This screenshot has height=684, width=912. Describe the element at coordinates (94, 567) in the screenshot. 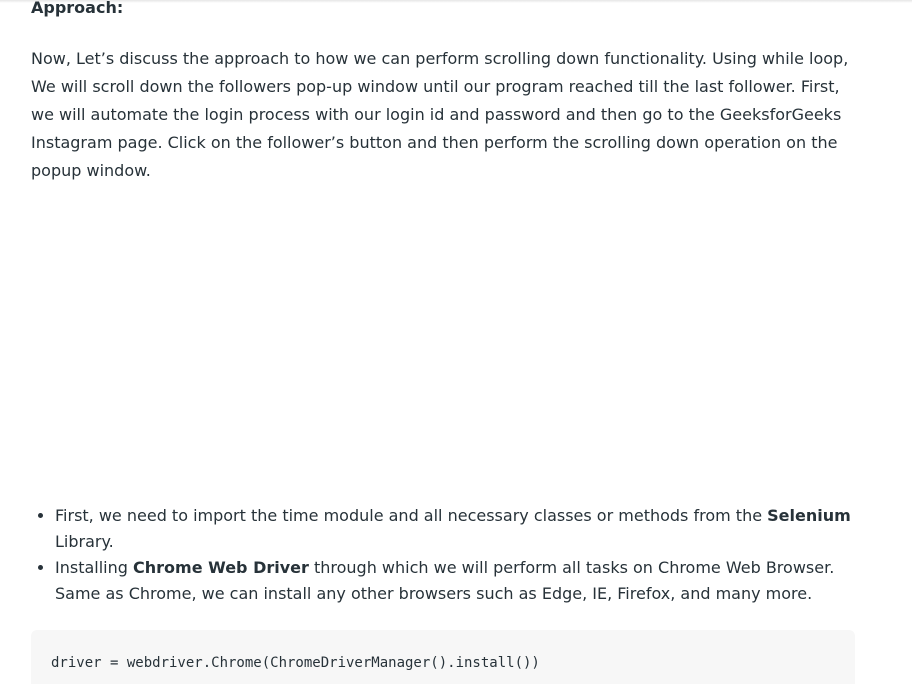

I see `list-item-text: Installing` at that location.